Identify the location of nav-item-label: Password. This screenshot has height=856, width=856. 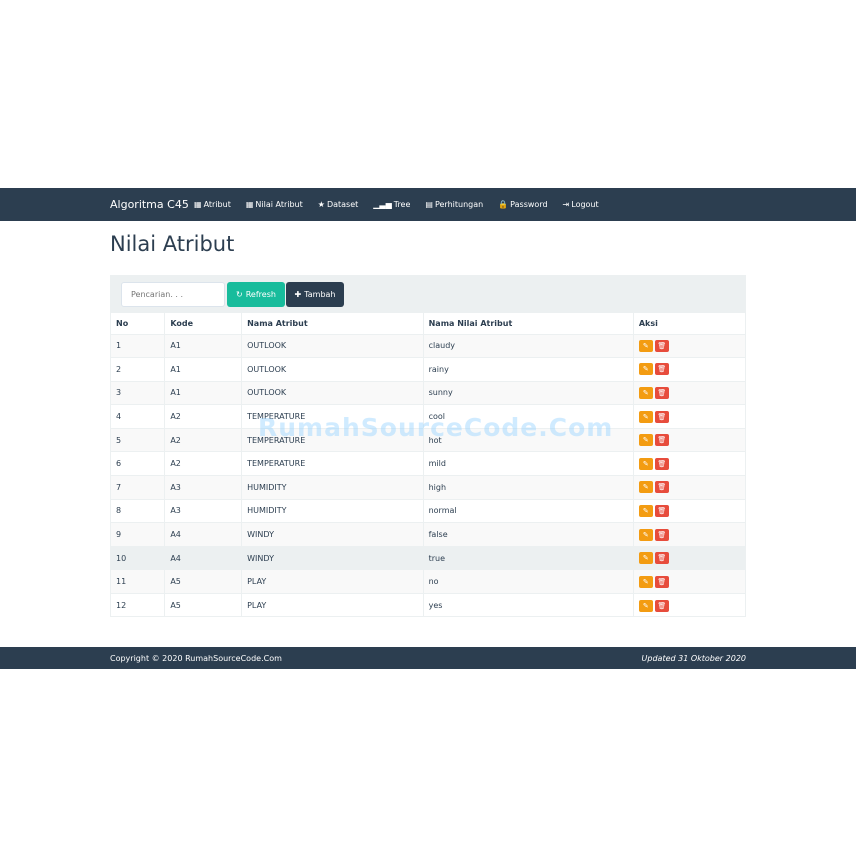
(529, 204).